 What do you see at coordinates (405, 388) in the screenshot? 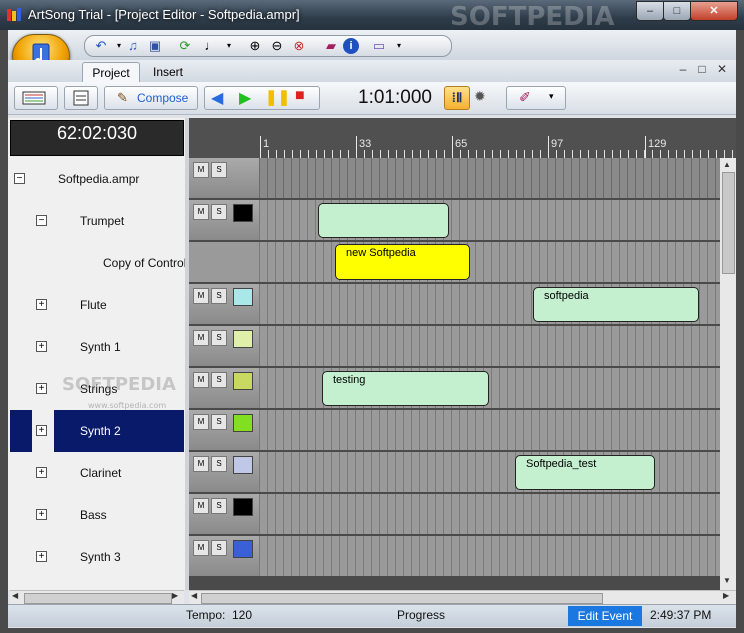
I see `clip-testing: testing` at bounding box center [405, 388].